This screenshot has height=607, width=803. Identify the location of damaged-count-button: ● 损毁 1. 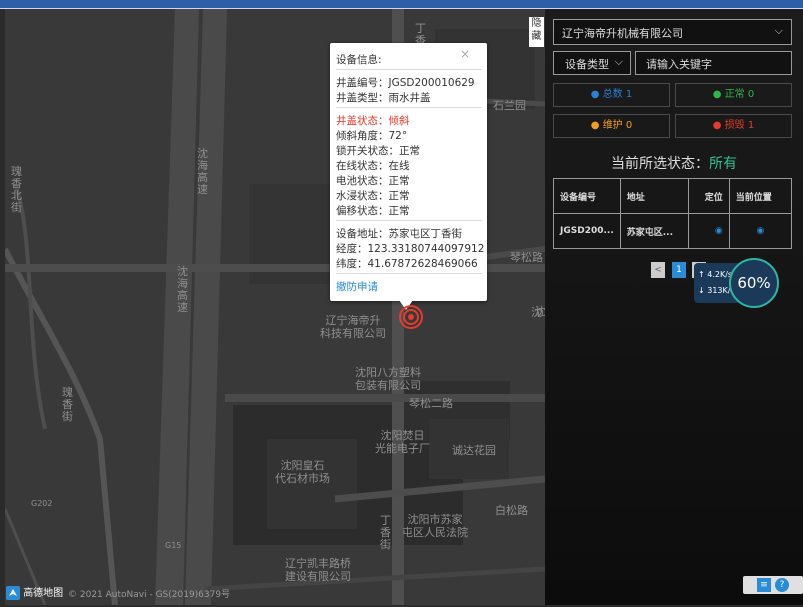
(733, 126).